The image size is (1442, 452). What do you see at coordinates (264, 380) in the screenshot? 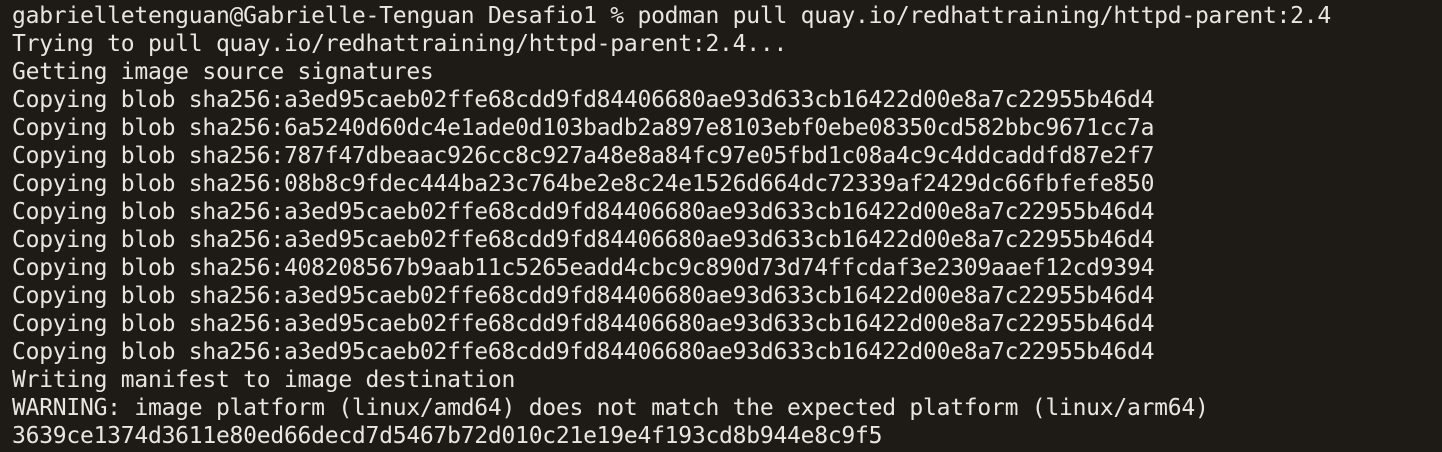
I see `output-line-writing-manifest: Writing manifest to image destination` at bounding box center [264, 380].